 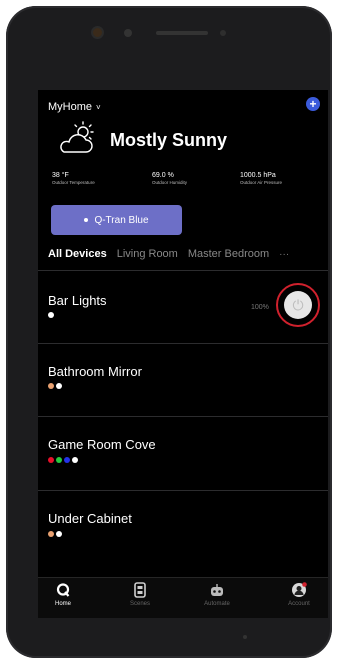 I want to click on tab-master-bedroom: Master Bedroom, so click(x=228, y=254).